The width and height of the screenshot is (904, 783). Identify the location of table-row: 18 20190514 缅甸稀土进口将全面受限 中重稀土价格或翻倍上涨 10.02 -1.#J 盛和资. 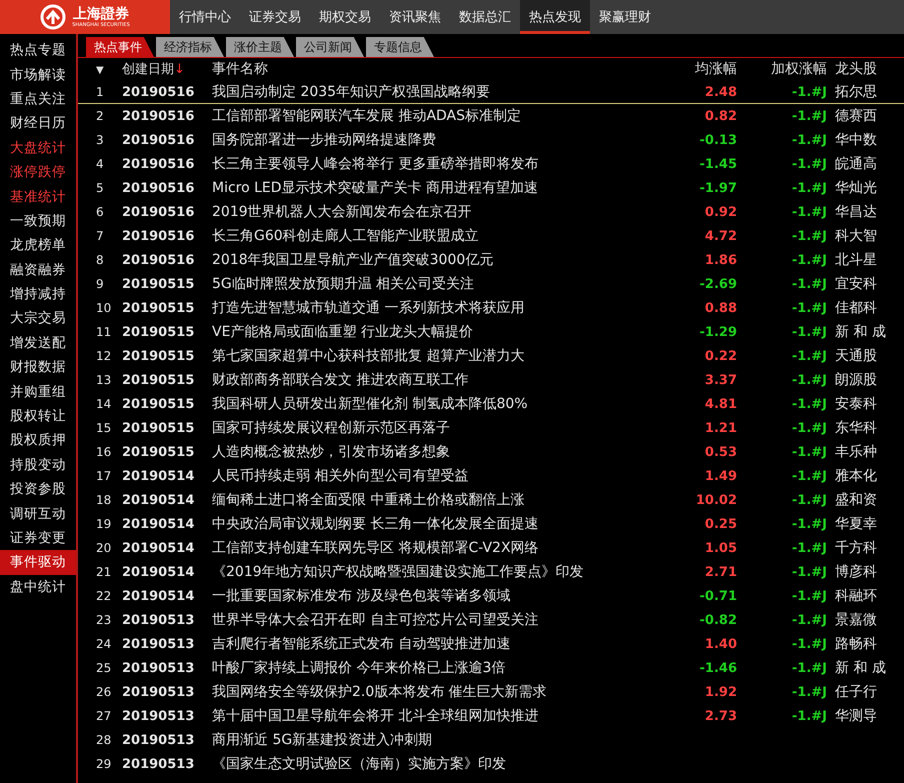
(491, 500).